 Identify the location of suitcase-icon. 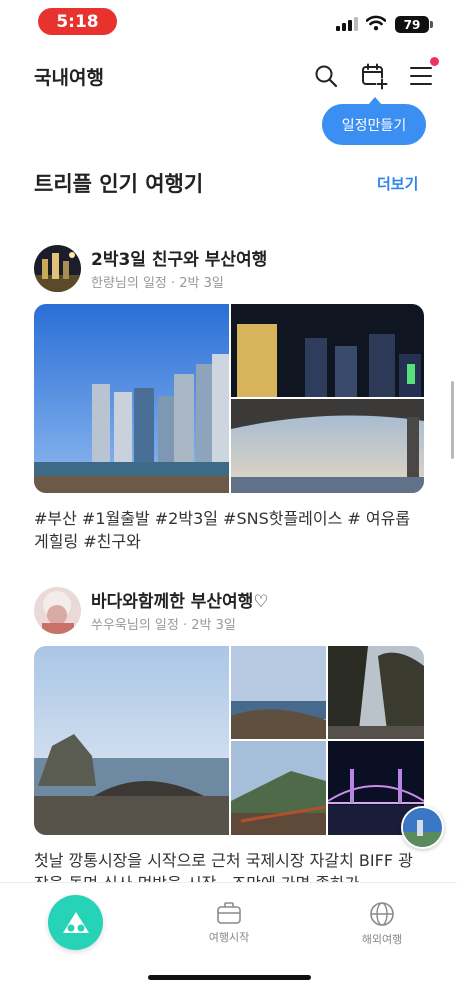
(229, 913).